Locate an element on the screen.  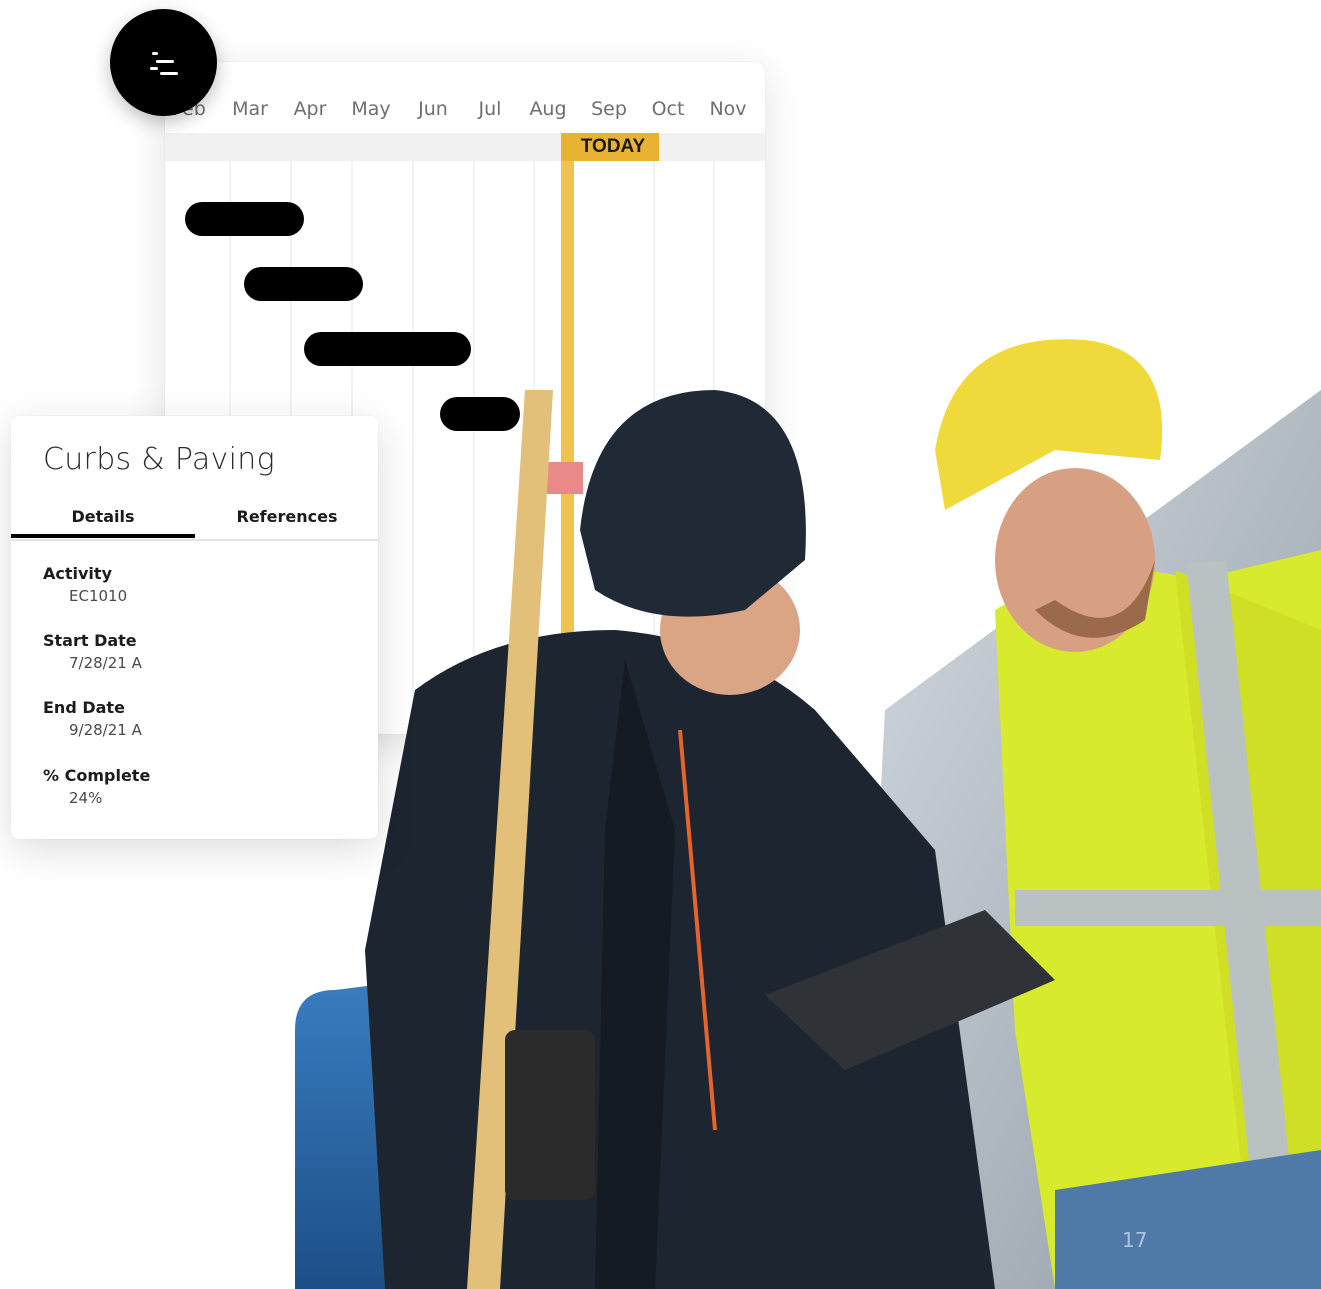
field-label: End Date is located at coordinates (84, 707).